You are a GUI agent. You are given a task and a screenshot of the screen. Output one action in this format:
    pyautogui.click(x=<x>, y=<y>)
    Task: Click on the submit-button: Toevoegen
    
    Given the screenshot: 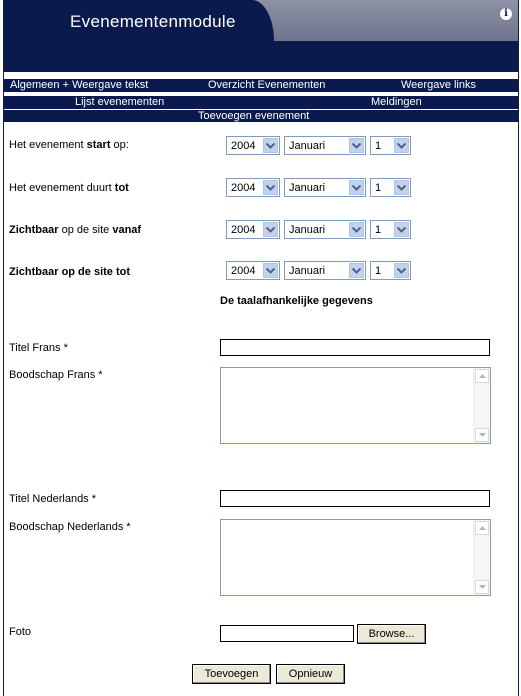 What is the action you would take?
    pyautogui.click(x=231, y=674)
    